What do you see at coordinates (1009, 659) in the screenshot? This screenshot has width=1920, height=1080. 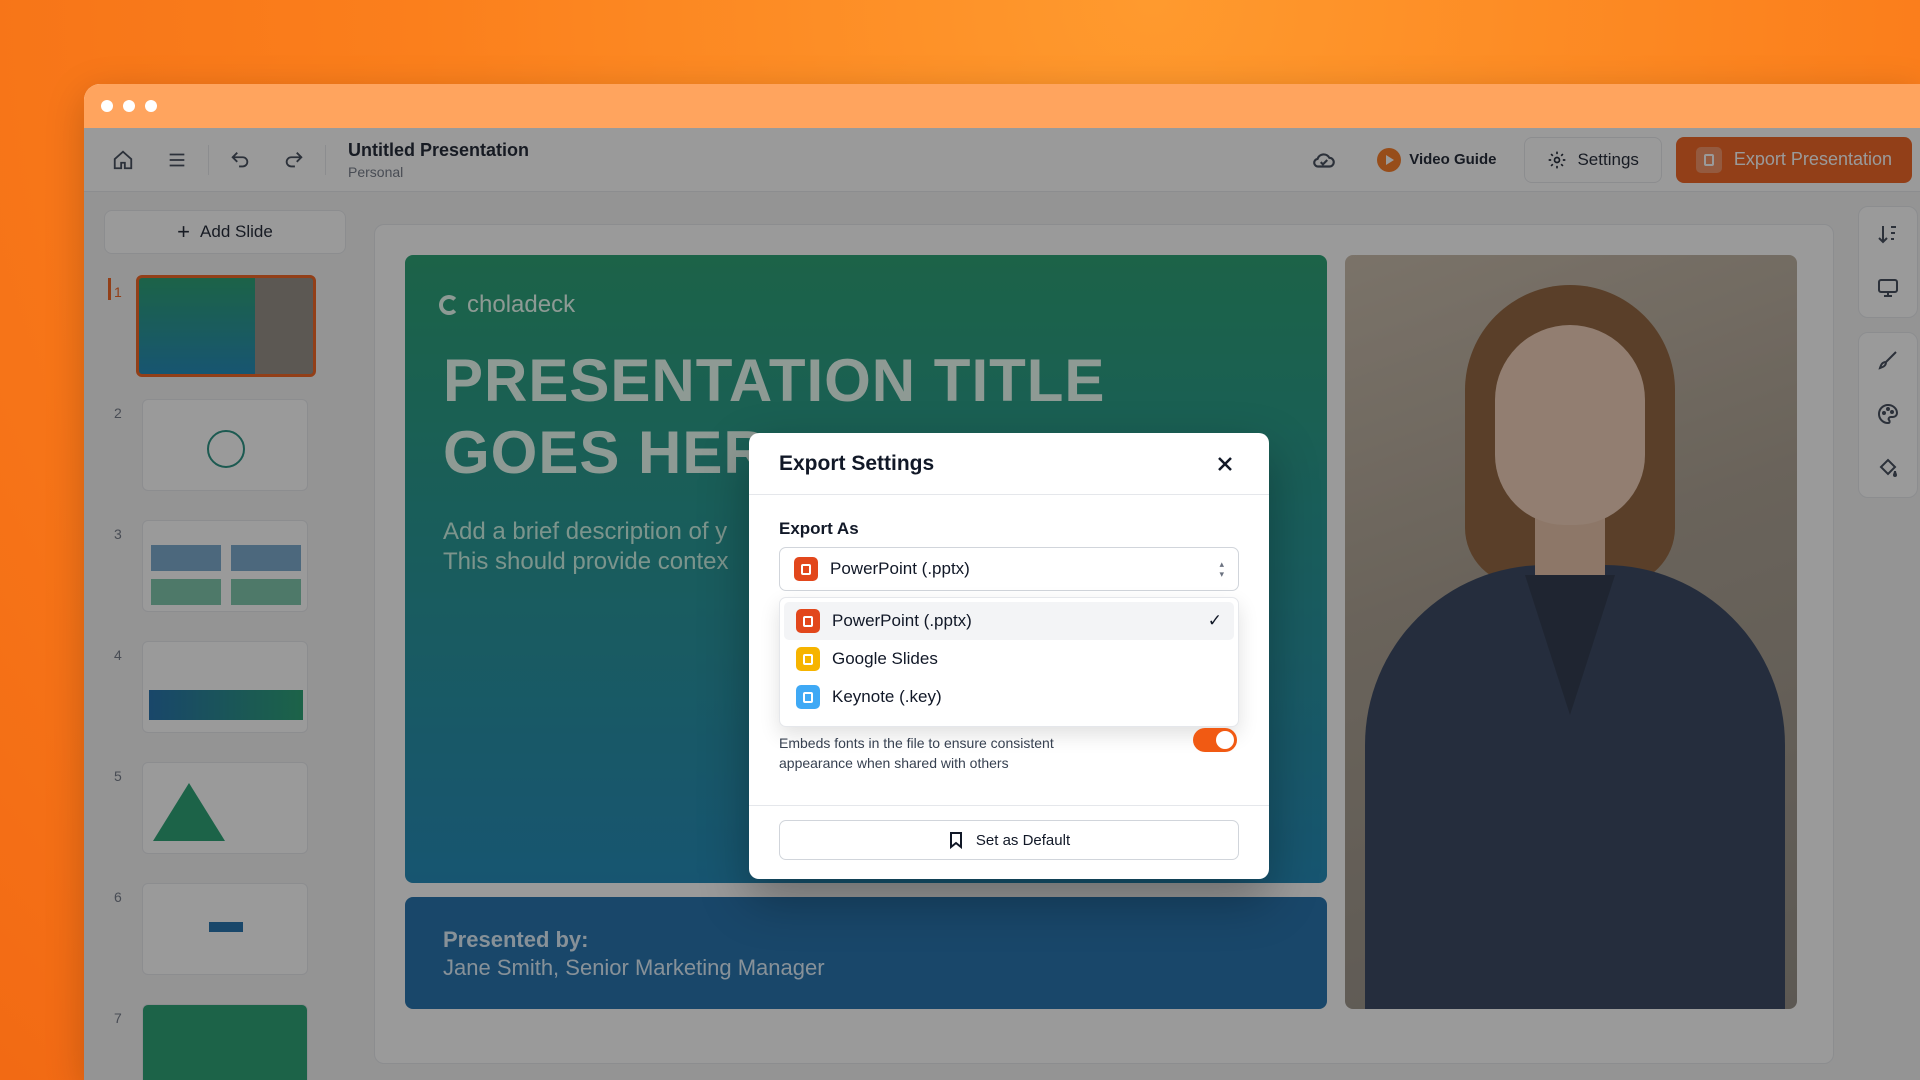 I see `format-option-google-slides: Google Slides` at bounding box center [1009, 659].